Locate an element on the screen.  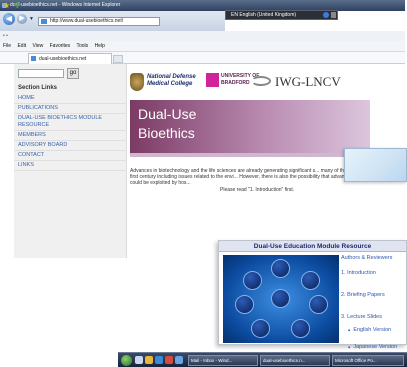
banner-title-line2: Bioethics is located at coordinates (166, 133).